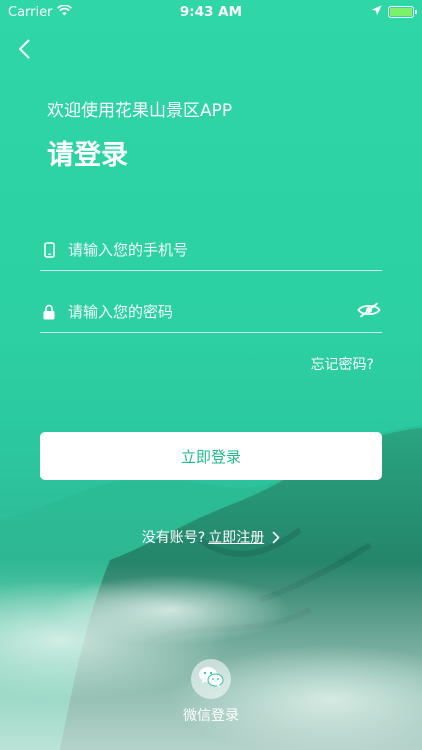  What do you see at coordinates (211, 716) in the screenshot?
I see `wechat-login-label: 微信登录` at bounding box center [211, 716].